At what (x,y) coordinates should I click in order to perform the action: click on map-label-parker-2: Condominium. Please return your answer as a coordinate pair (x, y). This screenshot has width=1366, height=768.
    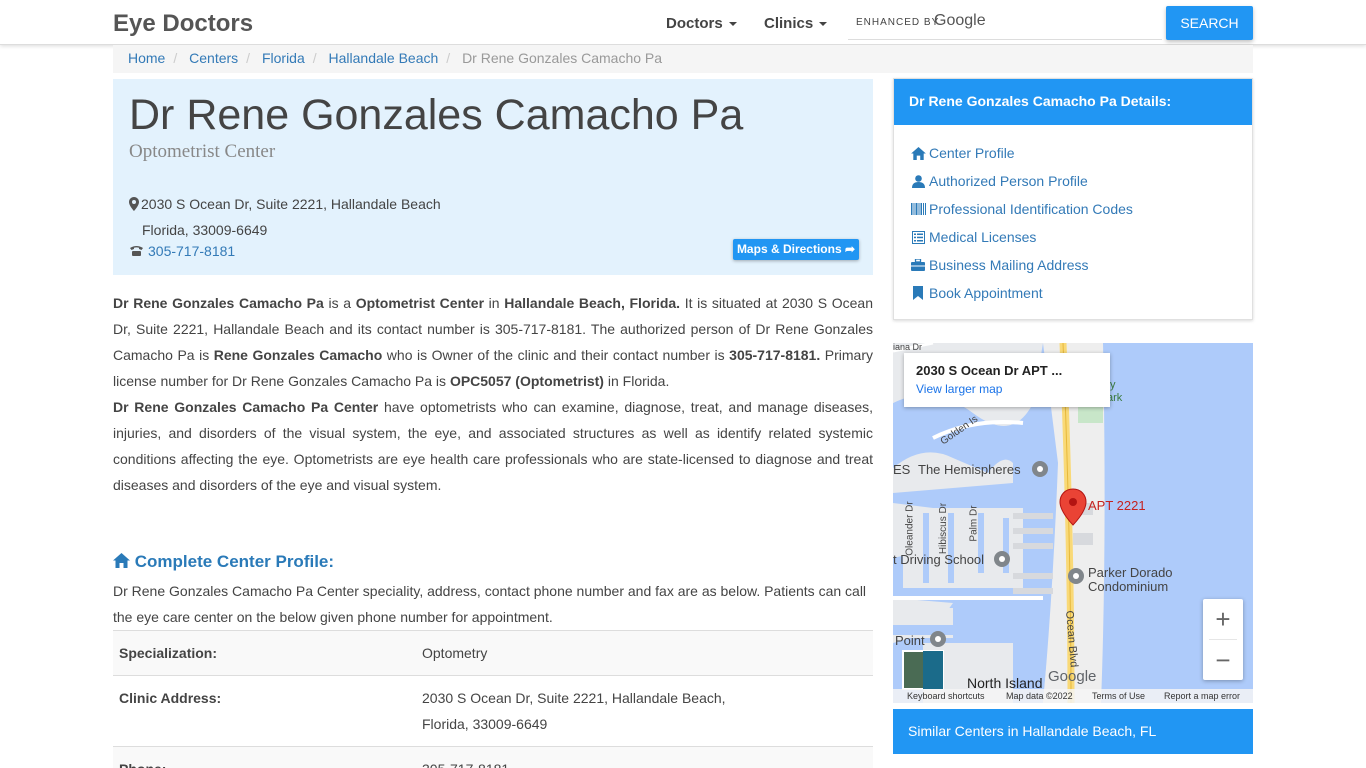
    Looking at the image, I should click on (1128, 586).